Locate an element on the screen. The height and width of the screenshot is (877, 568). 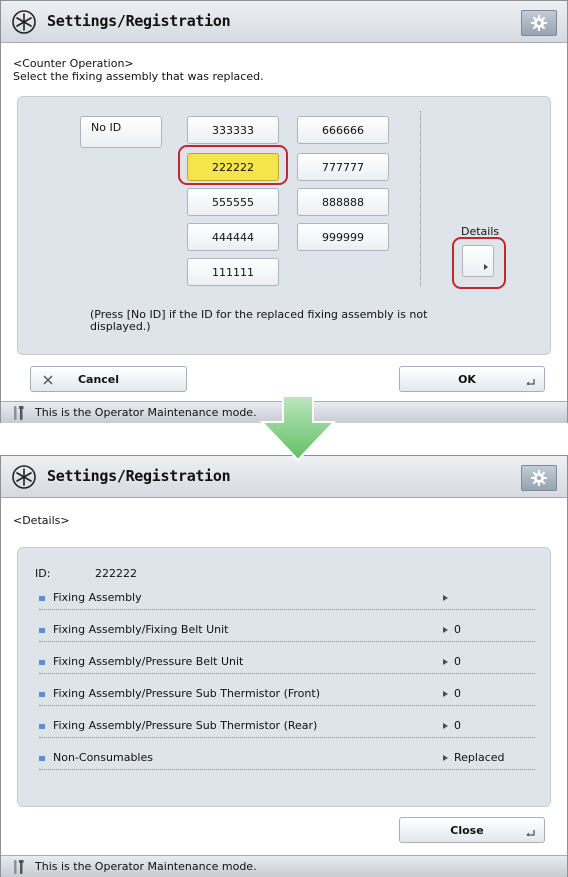
id-label: 777777 is located at coordinates (343, 167).